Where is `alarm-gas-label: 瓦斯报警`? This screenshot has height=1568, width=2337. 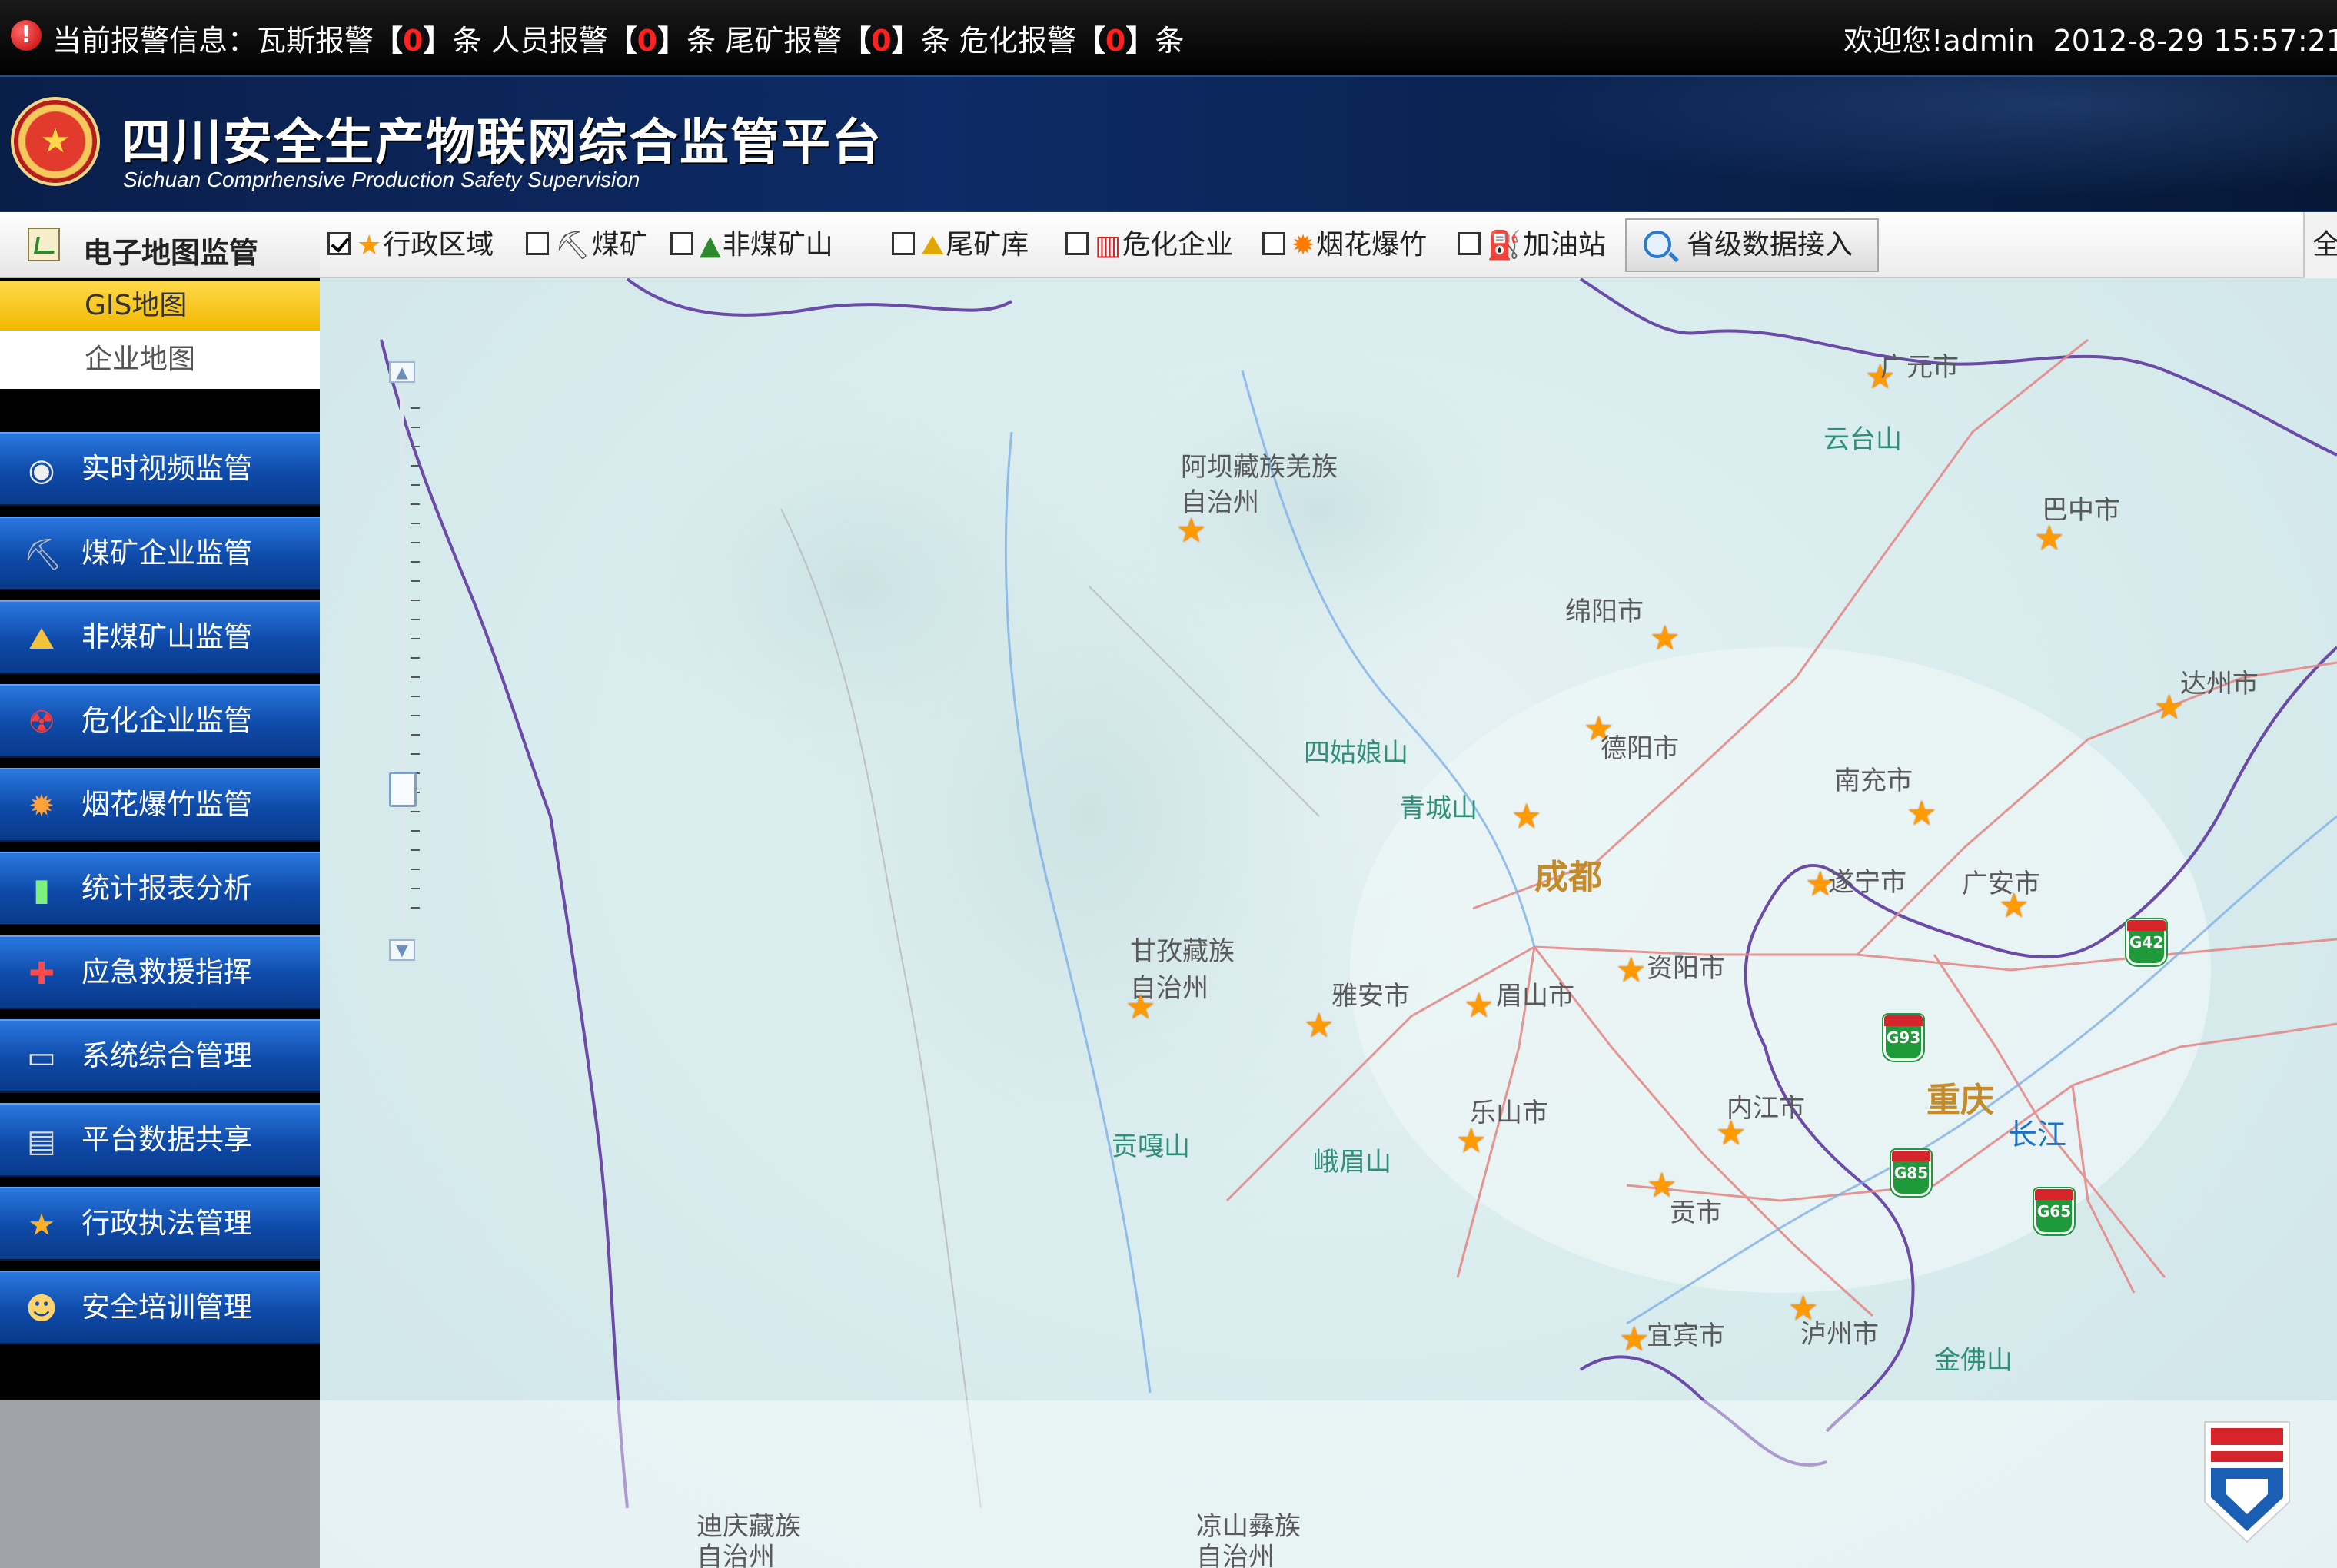
alarm-gas-label: 瓦斯报警 is located at coordinates (315, 41).